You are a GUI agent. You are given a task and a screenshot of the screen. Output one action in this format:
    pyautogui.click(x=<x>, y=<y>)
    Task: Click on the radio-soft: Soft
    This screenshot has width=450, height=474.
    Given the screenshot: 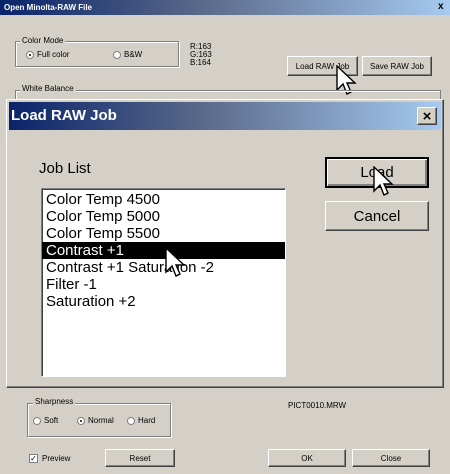 What is the action you would take?
    pyautogui.click(x=45, y=420)
    